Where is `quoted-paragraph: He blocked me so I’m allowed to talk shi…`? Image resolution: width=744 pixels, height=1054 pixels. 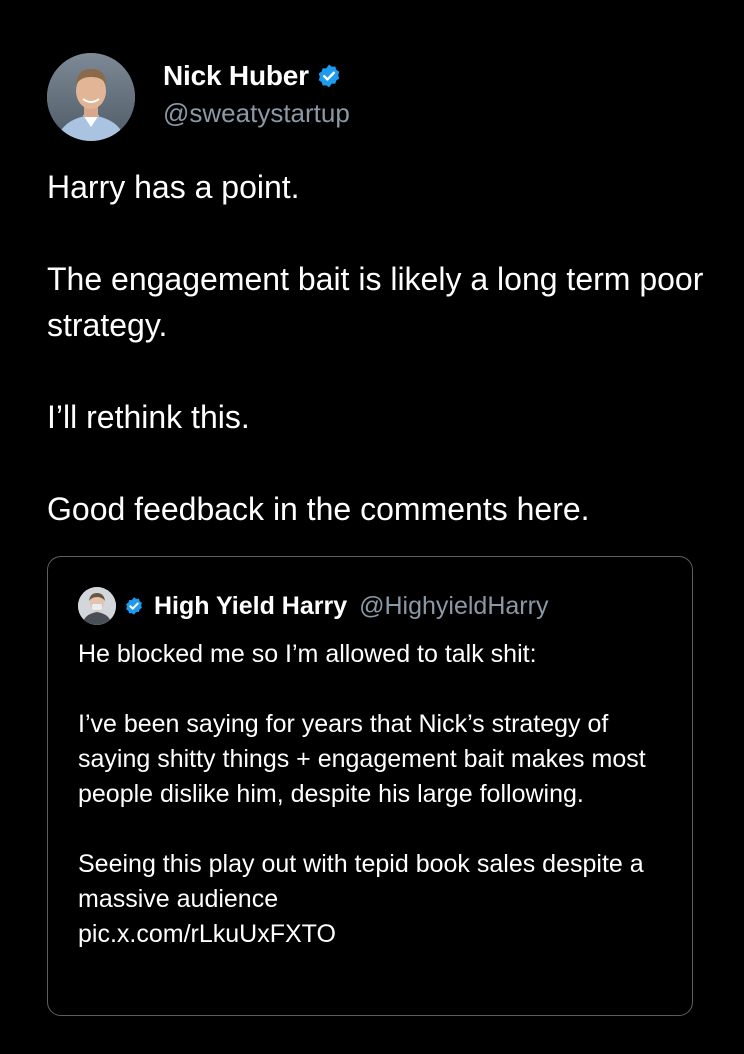
quoted-paragraph: He blocked me so I’m allowed to talk shi… is located at coordinates (307, 654).